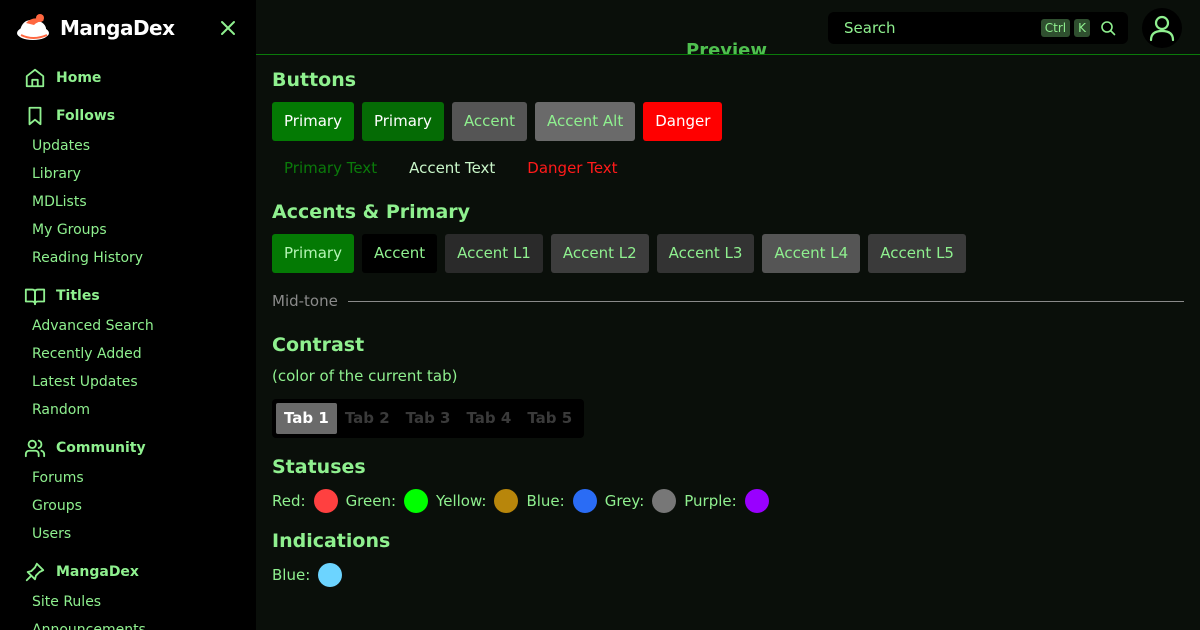 The width and height of the screenshot is (1200, 630). What do you see at coordinates (705, 253) in the screenshot?
I see `accent-swatch-l3: Accent L3` at bounding box center [705, 253].